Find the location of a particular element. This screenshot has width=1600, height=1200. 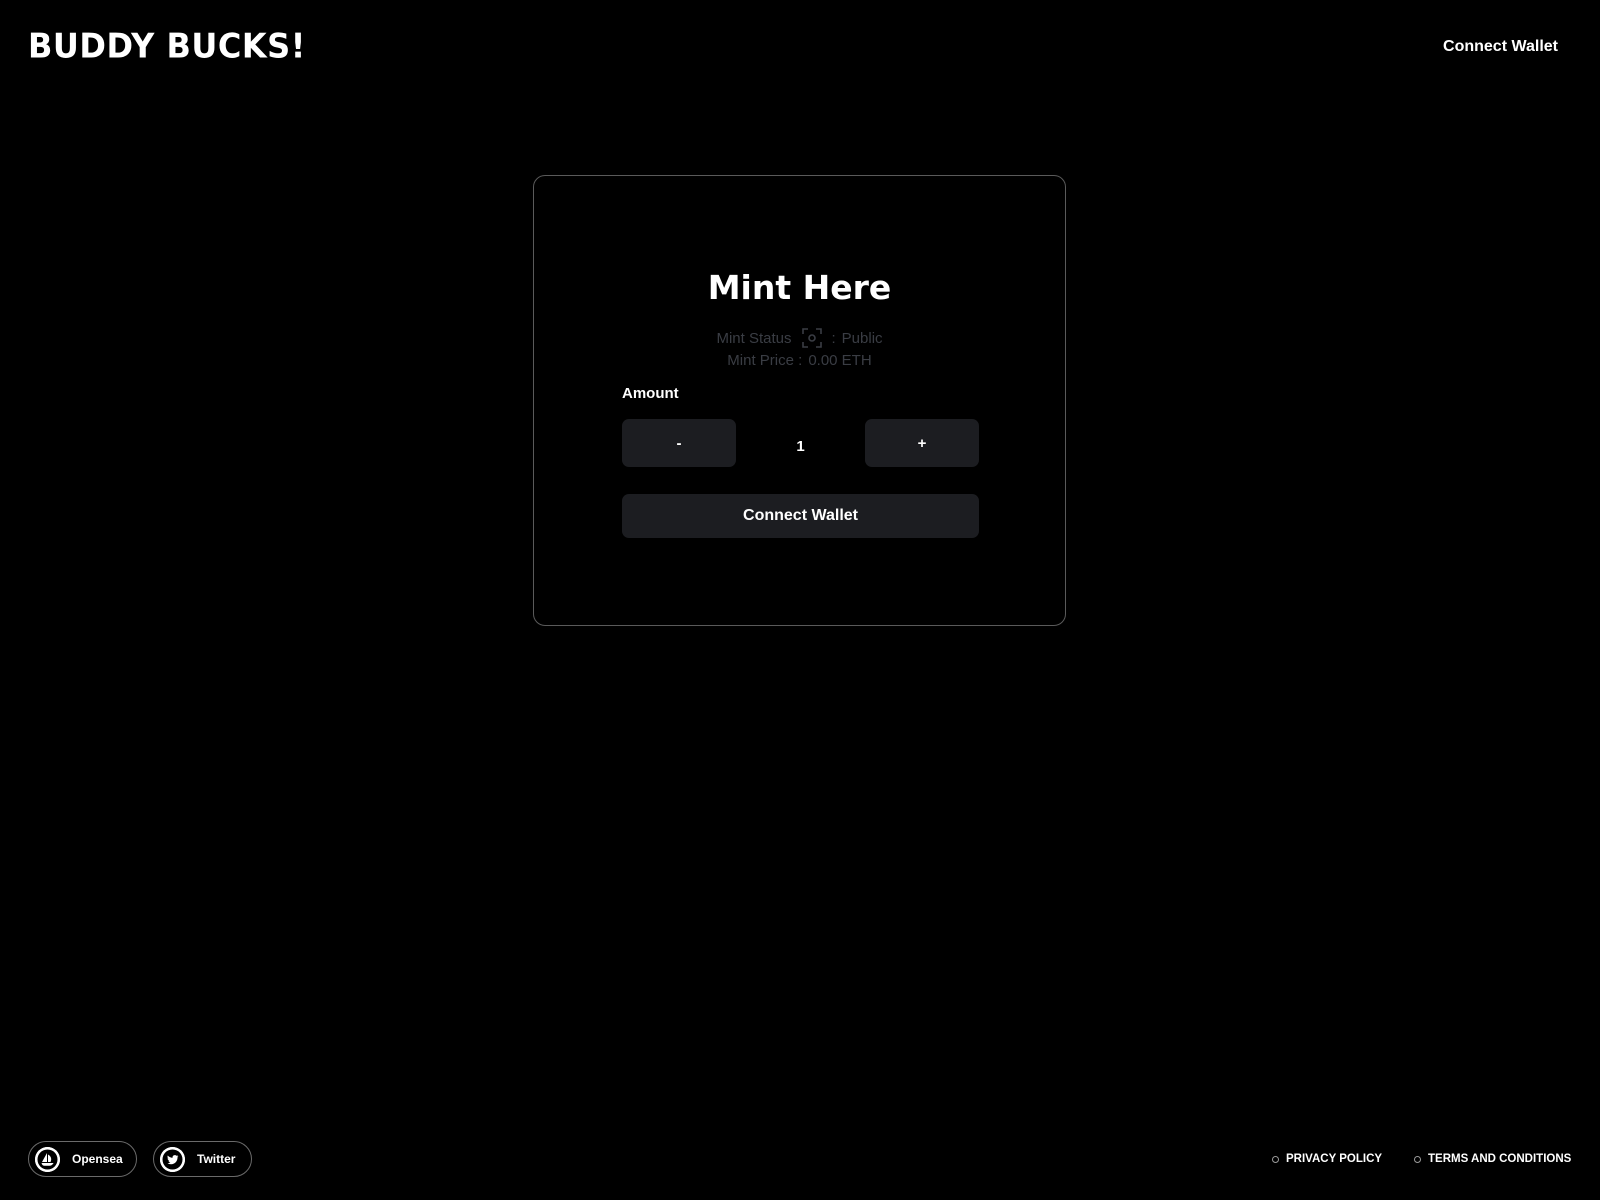

mint-price-label: Mint Price : is located at coordinates (765, 360).